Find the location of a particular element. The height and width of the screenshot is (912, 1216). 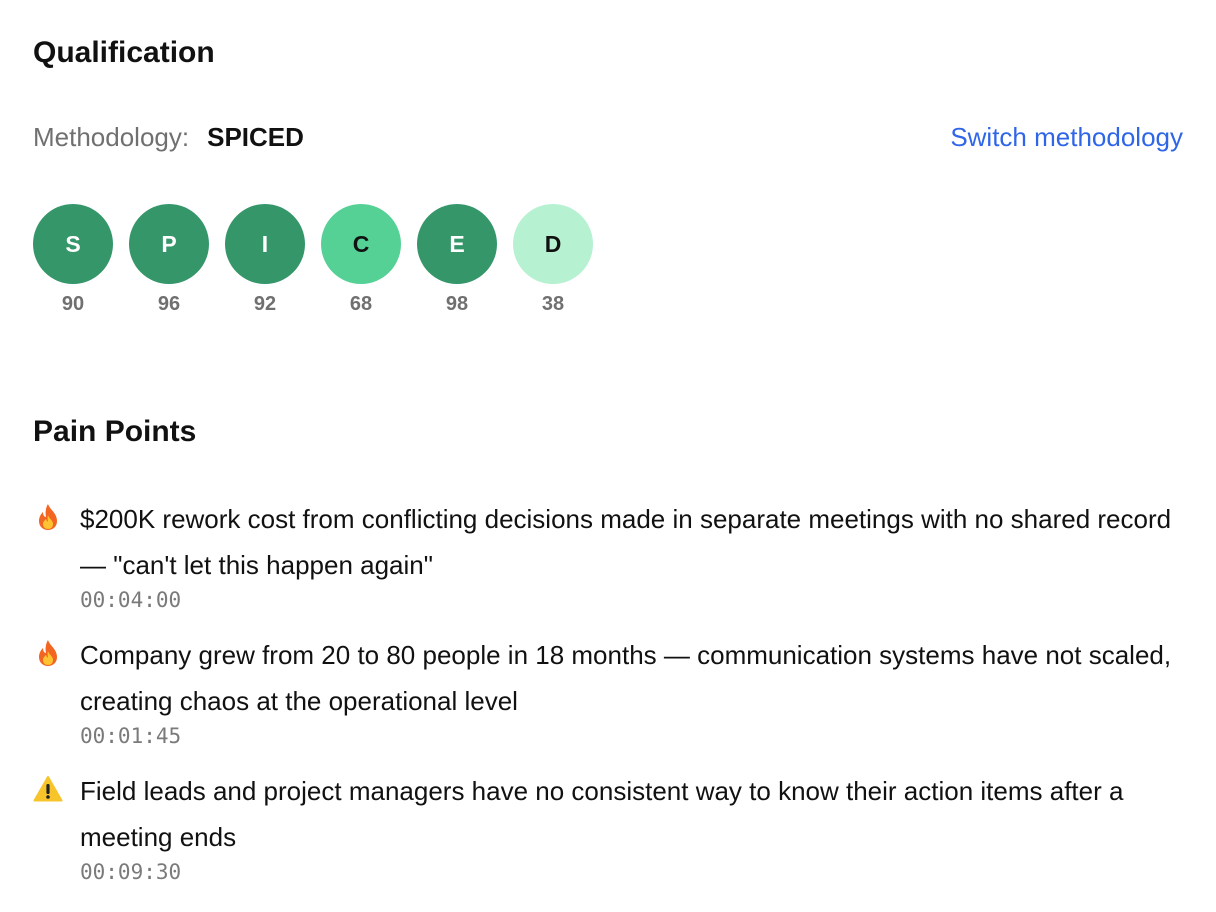

score-item-e: E 98 is located at coordinates (457, 259).